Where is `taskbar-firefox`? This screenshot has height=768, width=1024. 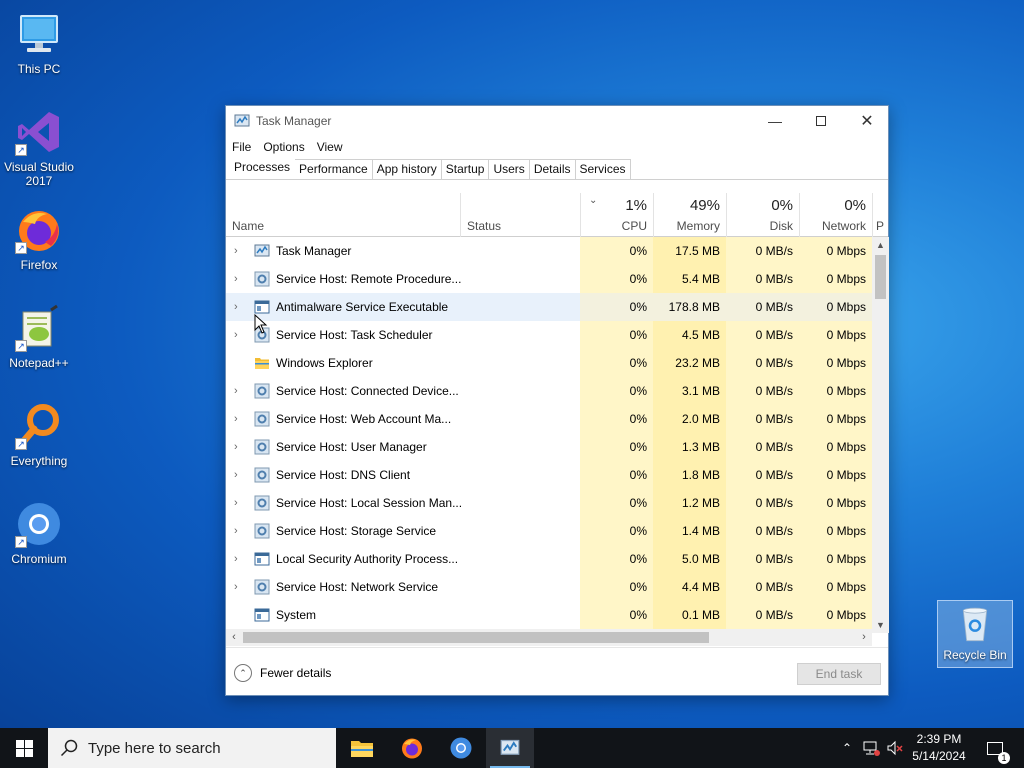
taskbar-firefox is located at coordinates (412, 748).